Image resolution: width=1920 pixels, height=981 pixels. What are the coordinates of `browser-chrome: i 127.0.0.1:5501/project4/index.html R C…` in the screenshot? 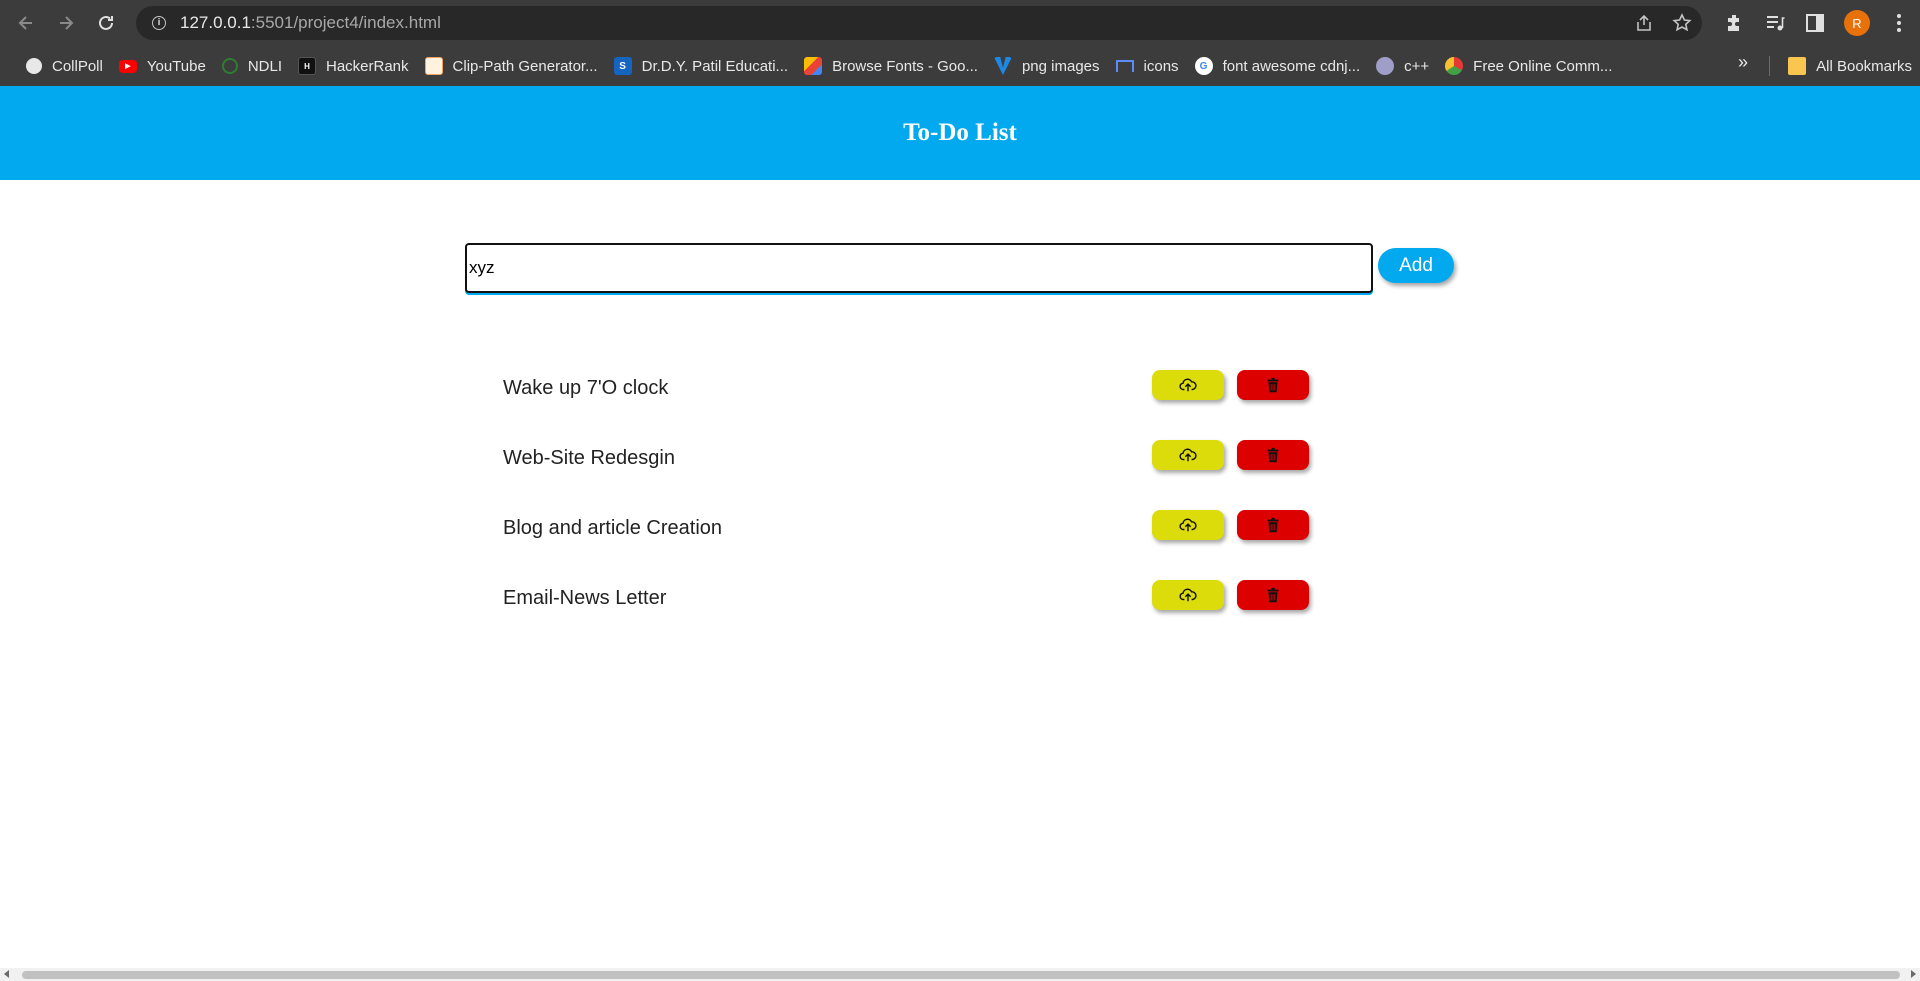 It's located at (960, 43).